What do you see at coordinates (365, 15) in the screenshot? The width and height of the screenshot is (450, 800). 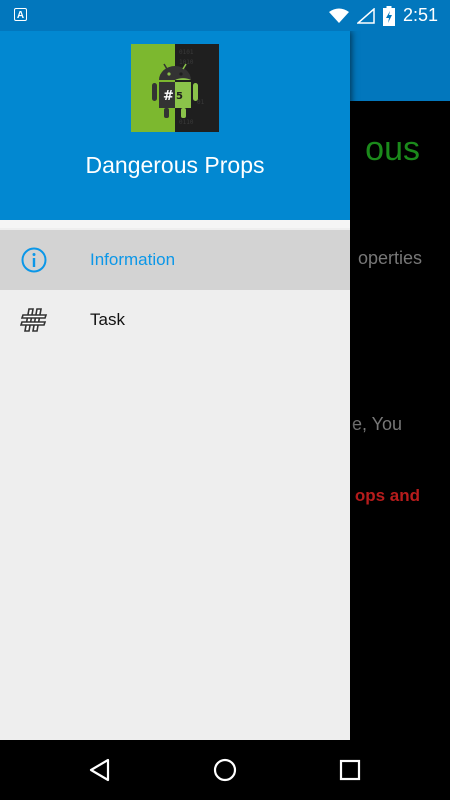 I see `signal-icon` at bounding box center [365, 15].